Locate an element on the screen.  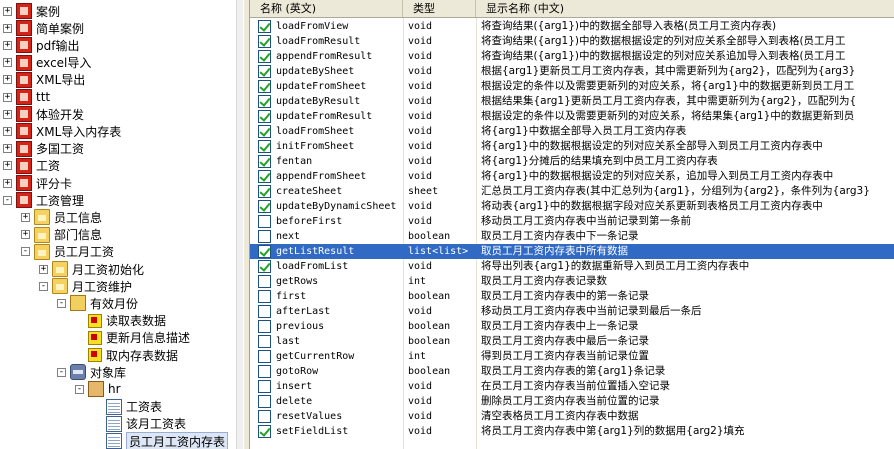
table-row: next boolean 取员工月工资内存表中下一条记录 is located at coordinates (572, 236).